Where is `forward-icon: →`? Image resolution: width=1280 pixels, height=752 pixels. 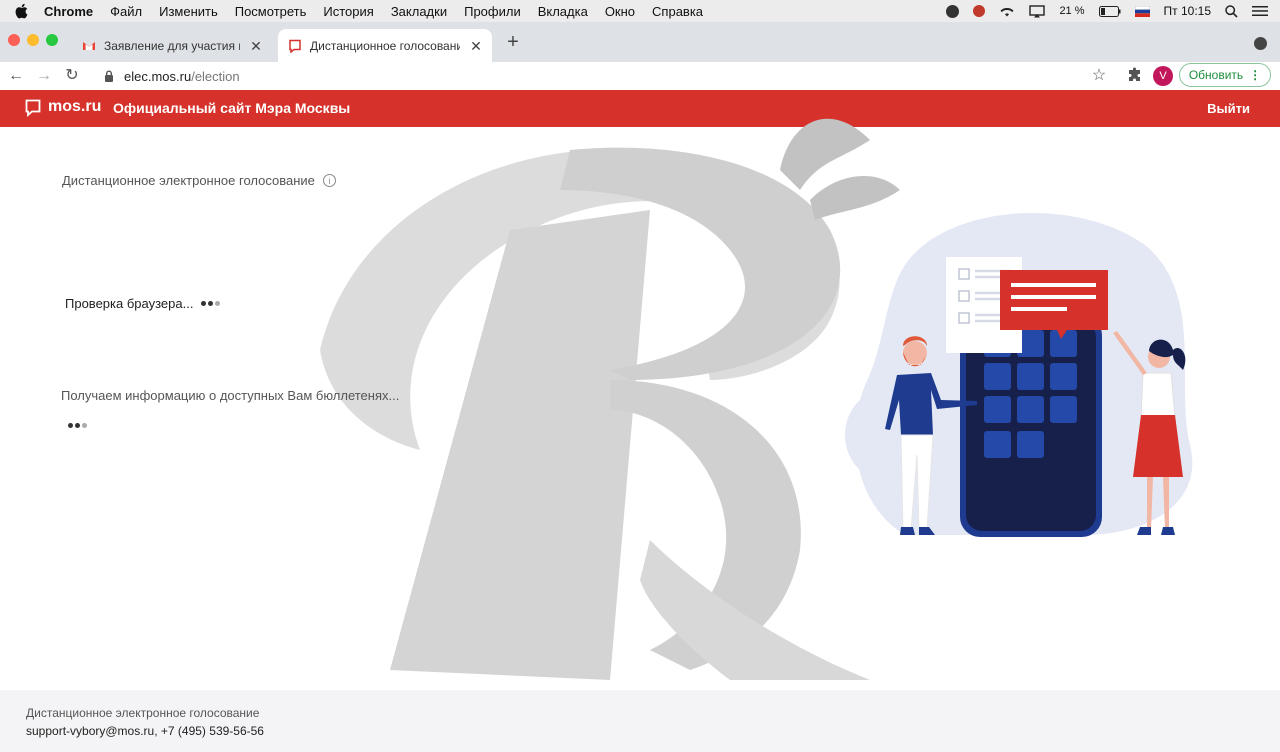
forward-icon: → is located at coordinates (44, 76).